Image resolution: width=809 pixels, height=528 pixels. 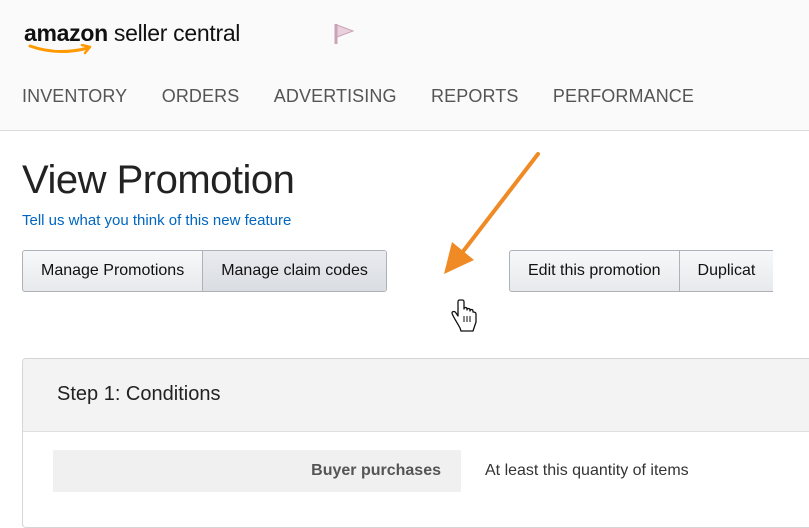 What do you see at coordinates (294, 271) in the screenshot?
I see `manage-claim-codes-button: Manage claim codes` at bounding box center [294, 271].